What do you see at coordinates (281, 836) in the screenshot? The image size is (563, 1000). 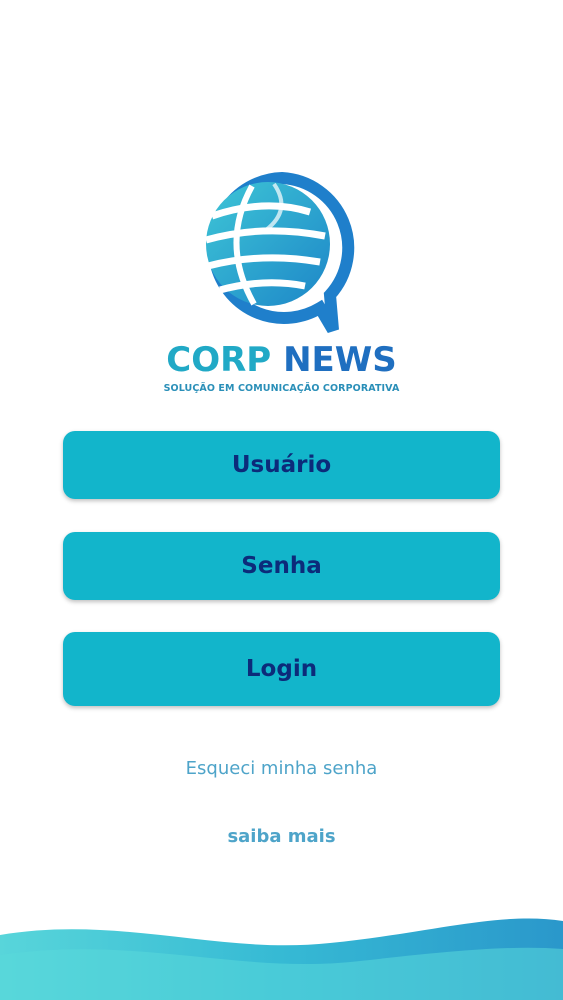 I see `learn-more-link: saiba mais` at bounding box center [281, 836].